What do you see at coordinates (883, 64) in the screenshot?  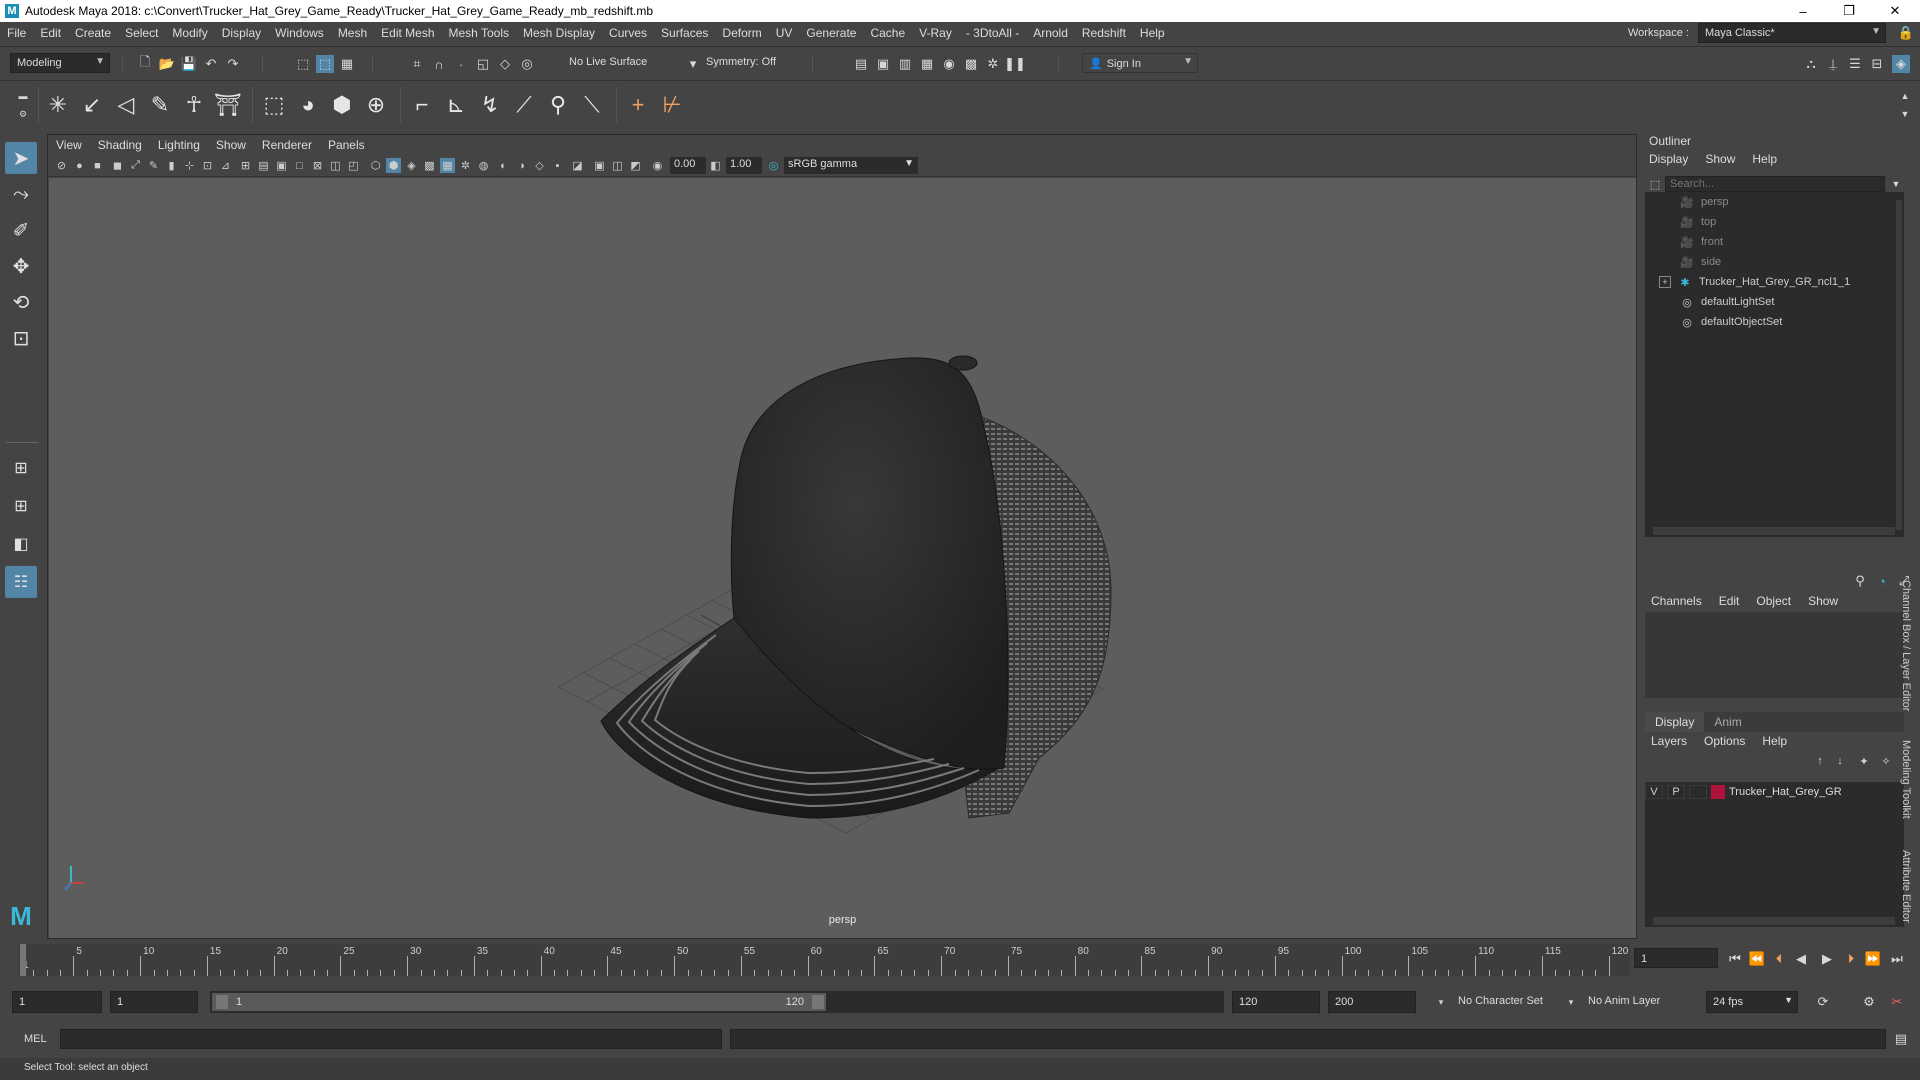 I see `render-frame-icon: ▣` at bounding box center [883, 64].